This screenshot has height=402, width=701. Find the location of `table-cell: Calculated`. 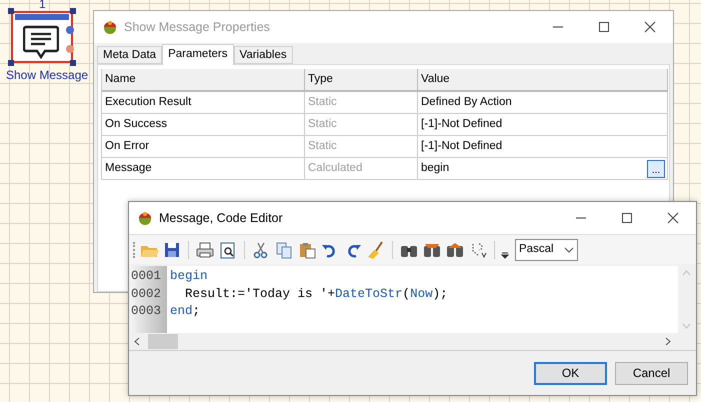

table-cell: Calculated is located at coordinates (361, 168).